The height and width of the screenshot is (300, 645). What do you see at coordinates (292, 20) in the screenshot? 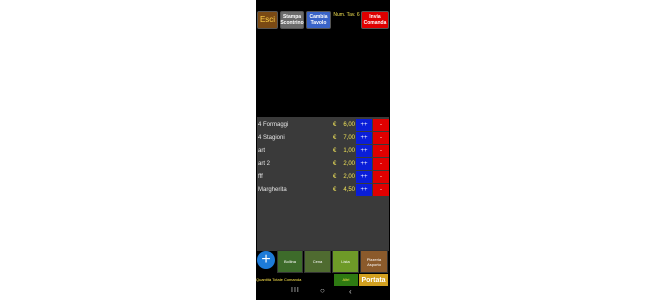
I see `stampa-scontrino-button: Stampa Scontrino` at bounding box center [292, 20].